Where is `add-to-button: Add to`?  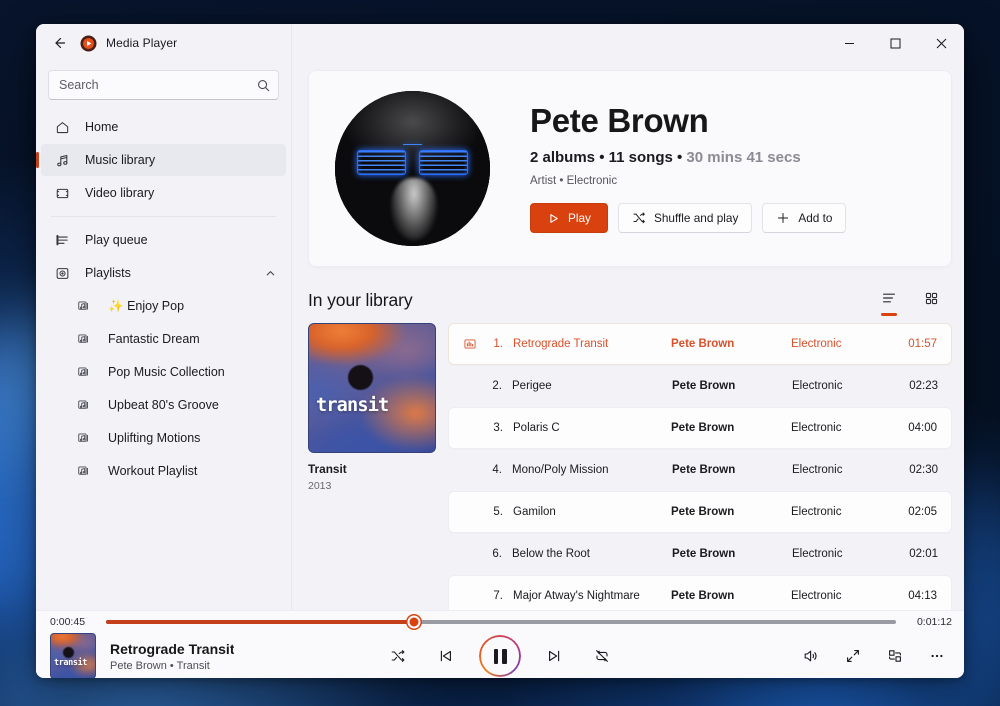 add-to-button: Add to is located at coordinates (804, 218).